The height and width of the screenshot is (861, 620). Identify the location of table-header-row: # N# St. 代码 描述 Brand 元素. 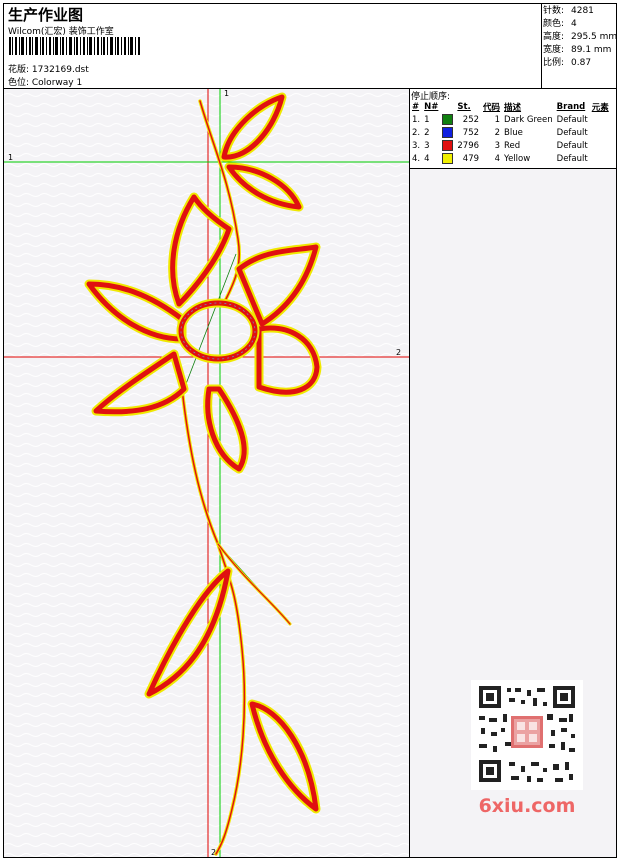
(510, 107).